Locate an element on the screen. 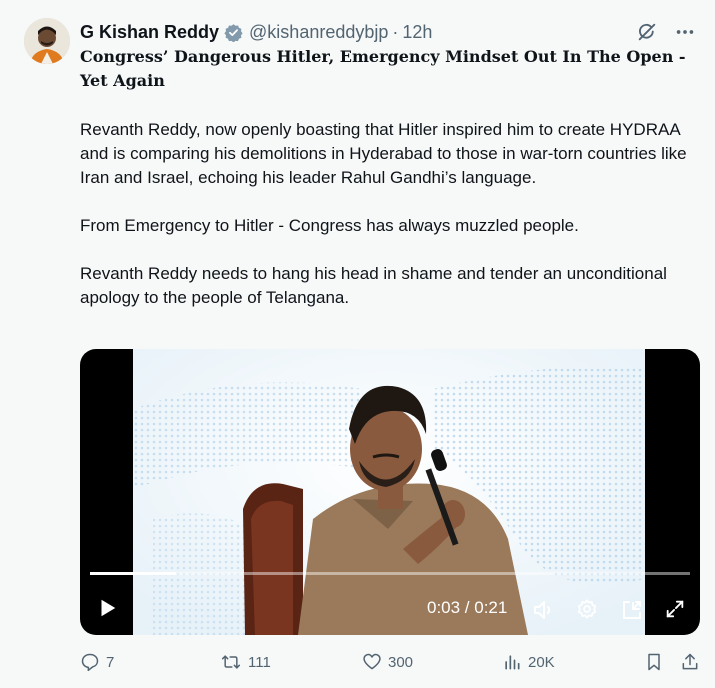 This screenshot has width=715, height=688. reply-icon is located at coordinates (90, 662).